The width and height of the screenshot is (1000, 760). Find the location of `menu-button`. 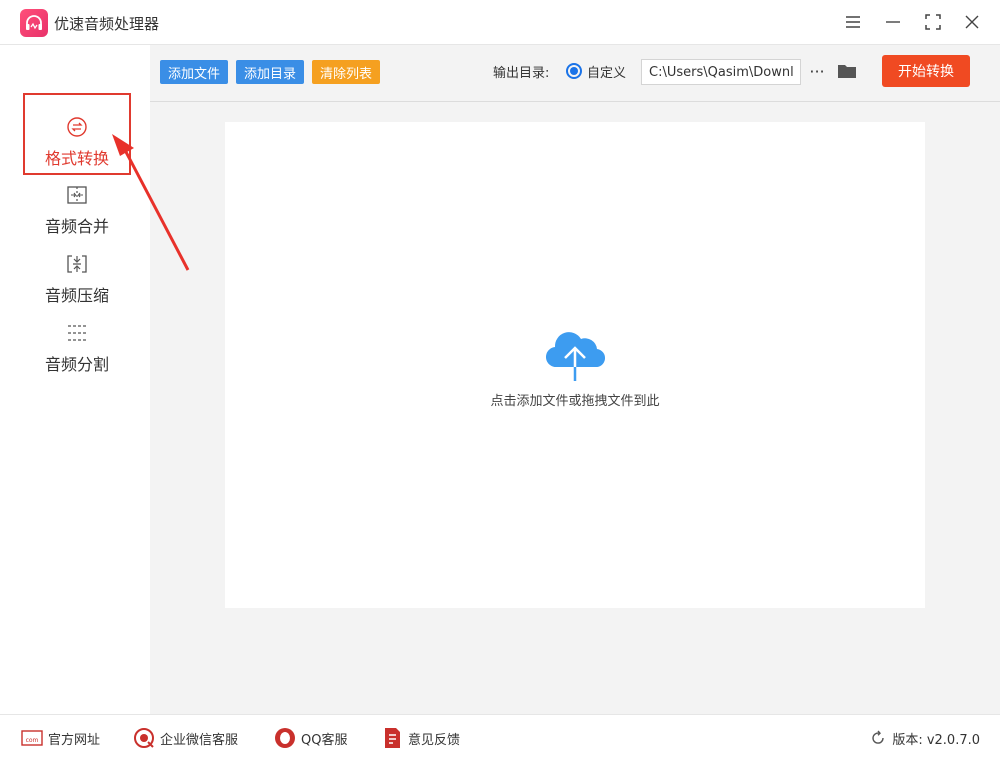

menu-button is located at coordinates (853, 22).